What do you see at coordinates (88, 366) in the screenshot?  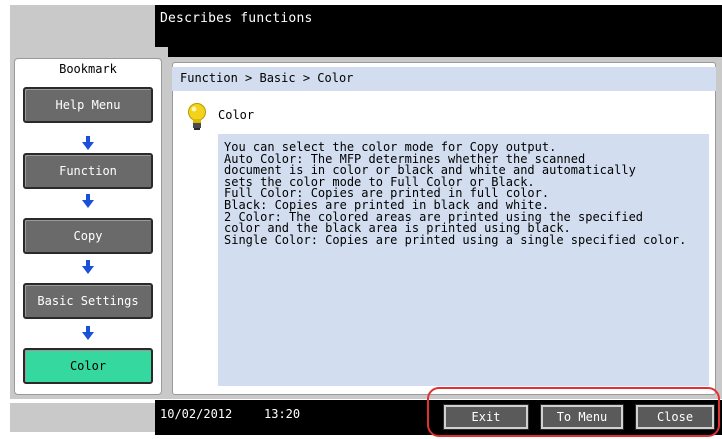 I see `bookmark-color-button: Color` at bounding box center [88, 366].